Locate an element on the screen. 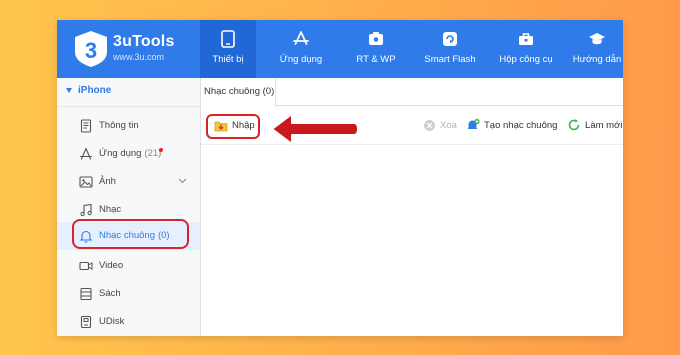 This screenshot has height=355, width=680. sidebar-item-label: Ứng dụng (21) is located at coordinates (130, 153).